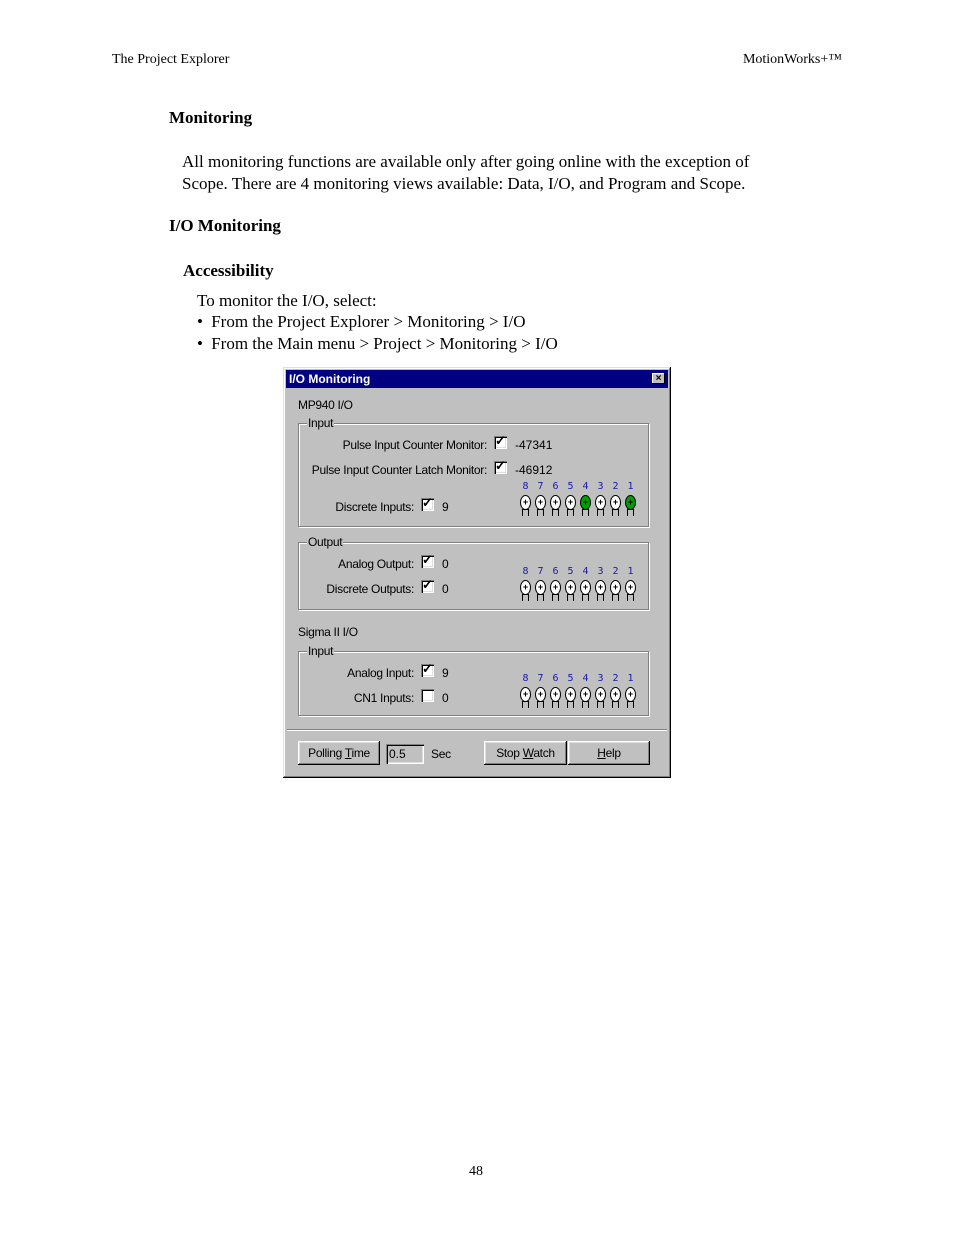  What do you see at coordinates (415, 445) in the screenshot?
I see `pulse-counter-label: Pulse Input Counter Monitor:` at bounding box center [415, 445].